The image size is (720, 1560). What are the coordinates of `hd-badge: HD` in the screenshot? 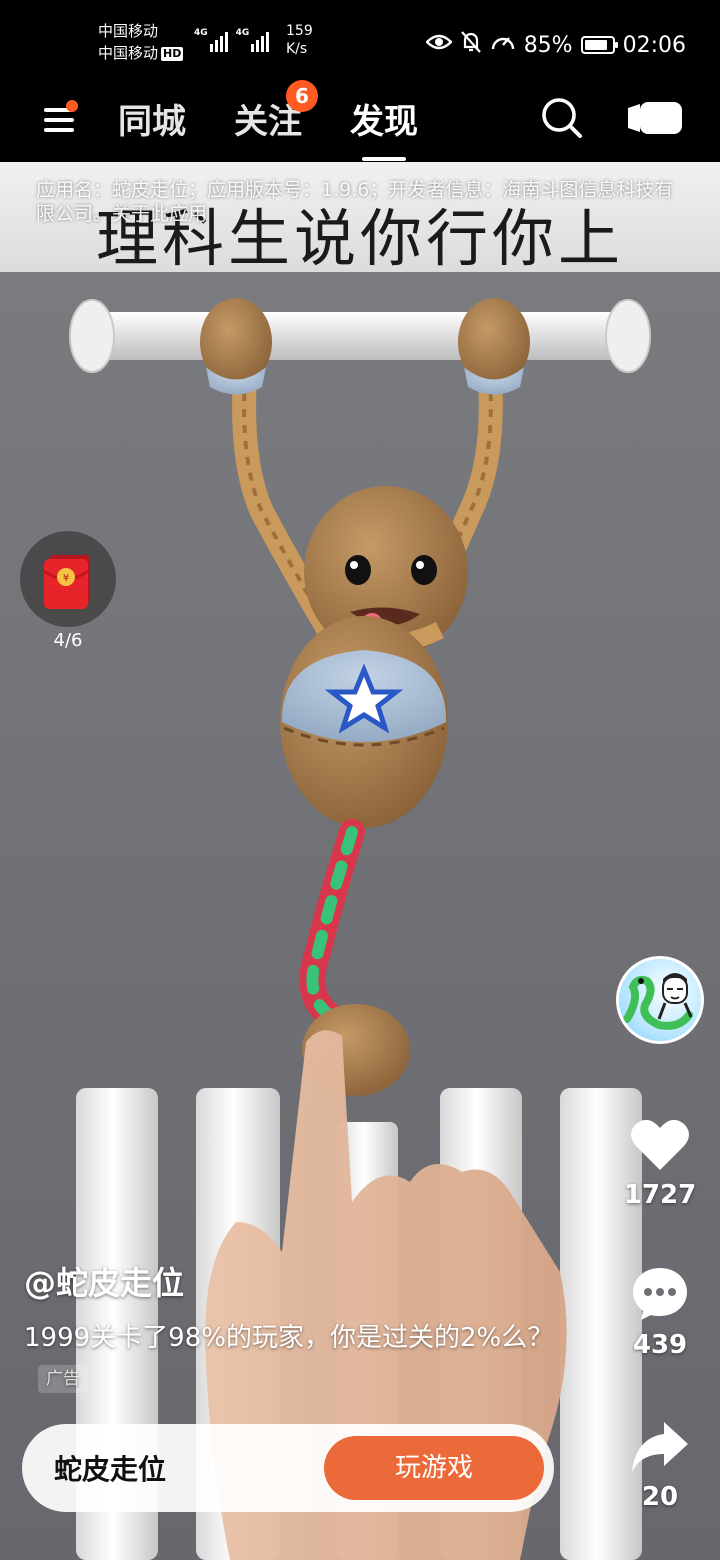 It's located at (172, 53).